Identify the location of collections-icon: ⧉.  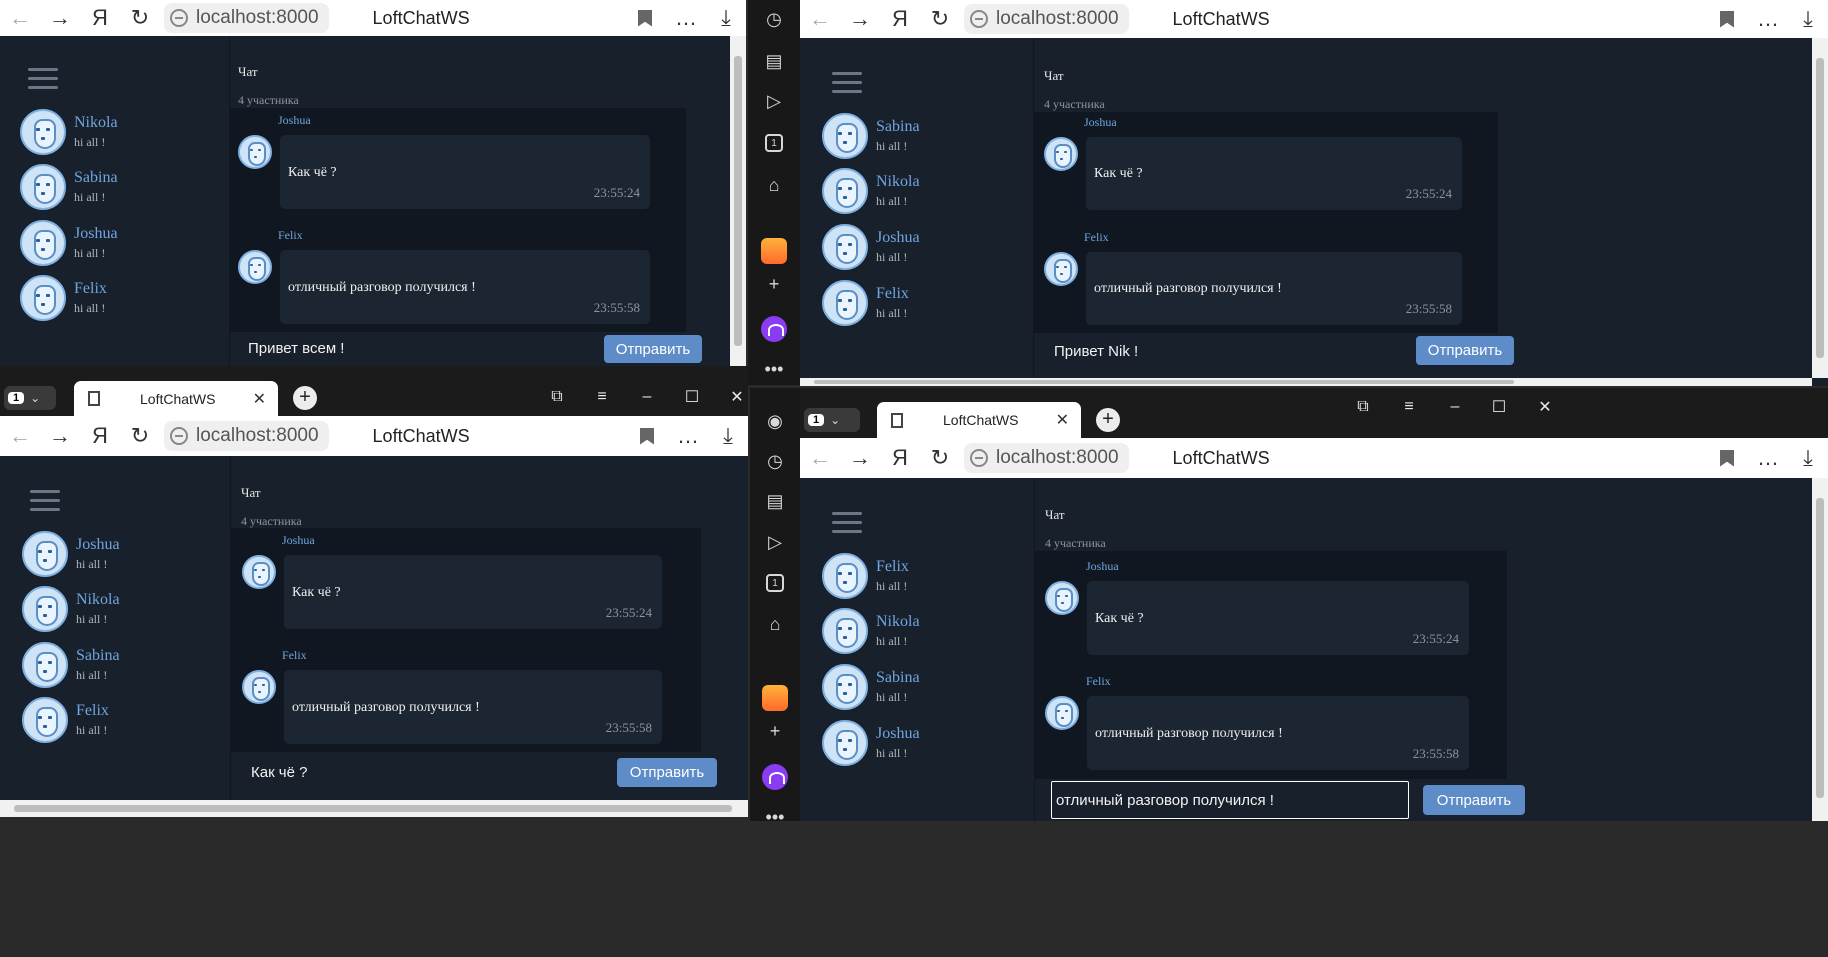
(557, 397).